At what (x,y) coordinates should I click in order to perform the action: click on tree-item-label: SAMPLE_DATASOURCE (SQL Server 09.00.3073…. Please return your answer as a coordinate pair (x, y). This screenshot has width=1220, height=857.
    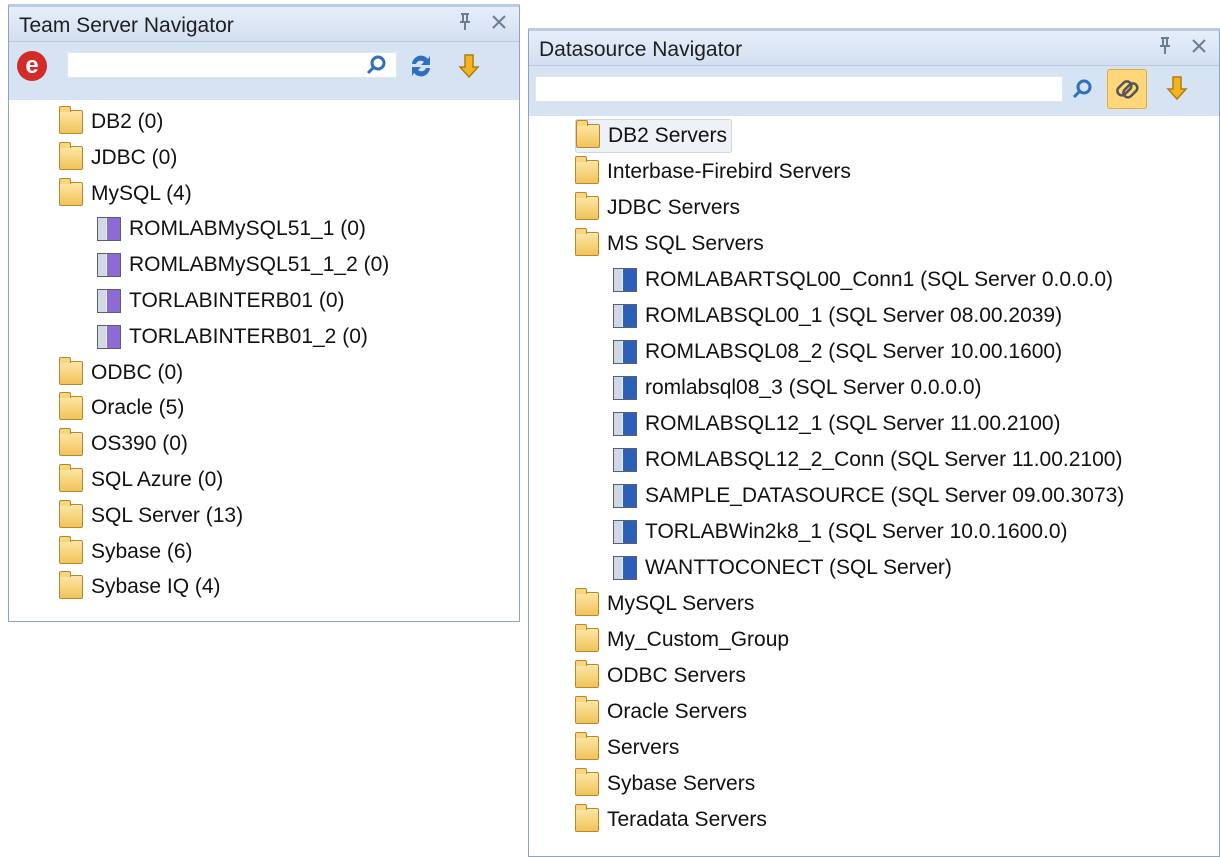
    Looking at the image, I should click on (885, 495).